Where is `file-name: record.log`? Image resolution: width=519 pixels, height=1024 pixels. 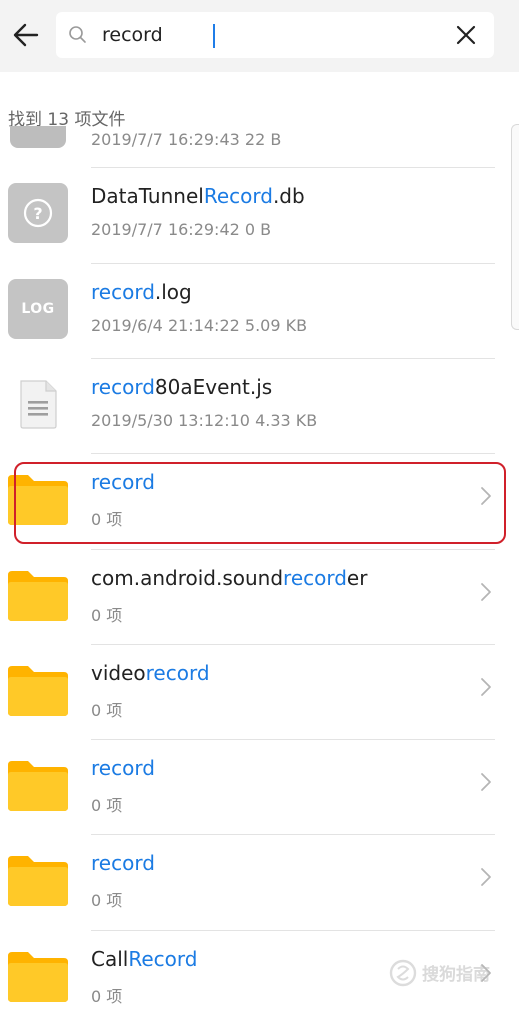 file-name: record.log is located at coordinates (141, 292).